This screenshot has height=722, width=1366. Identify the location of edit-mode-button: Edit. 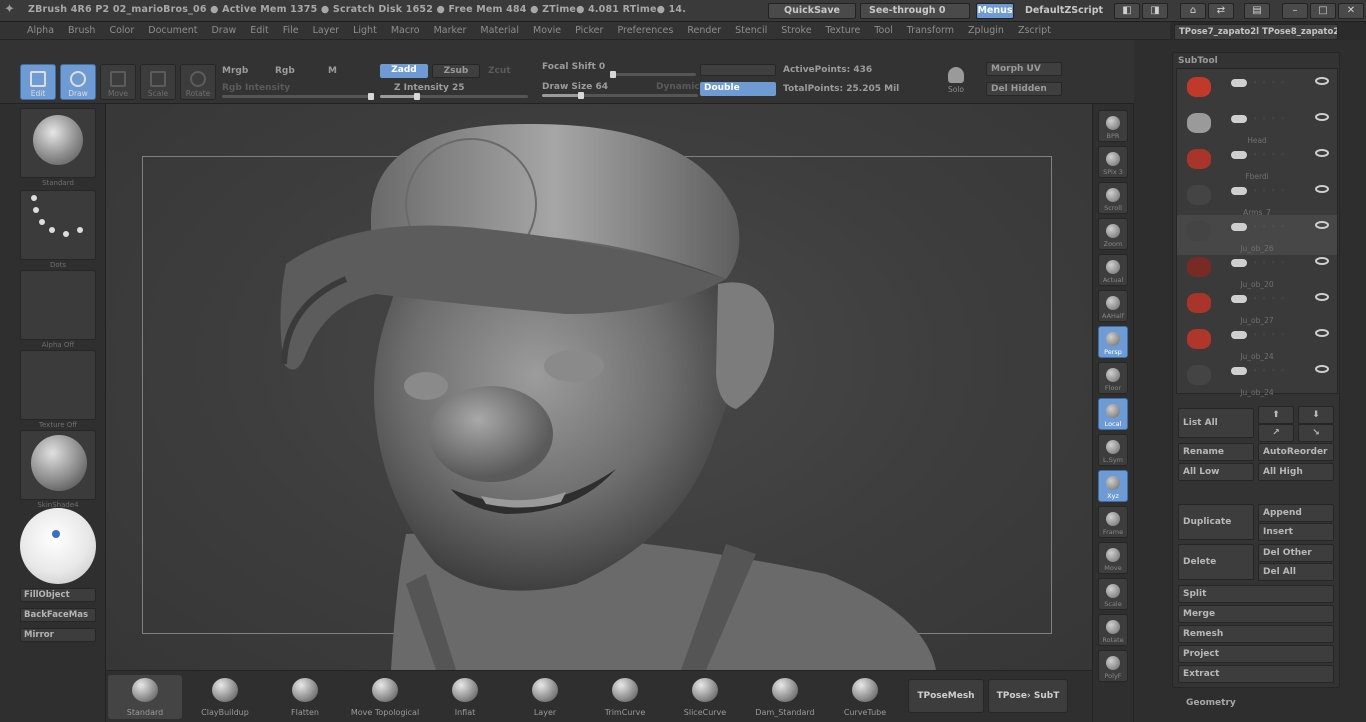
(38, 82).